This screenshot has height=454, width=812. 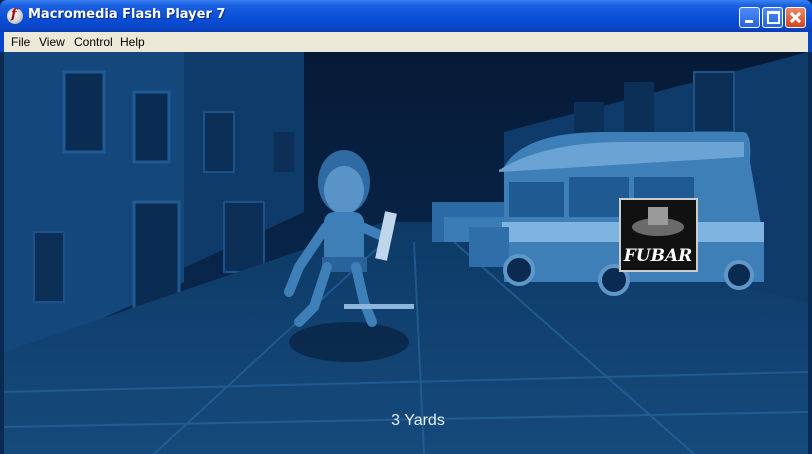 I want to click on maximize-button, so click(x=772, y=17).